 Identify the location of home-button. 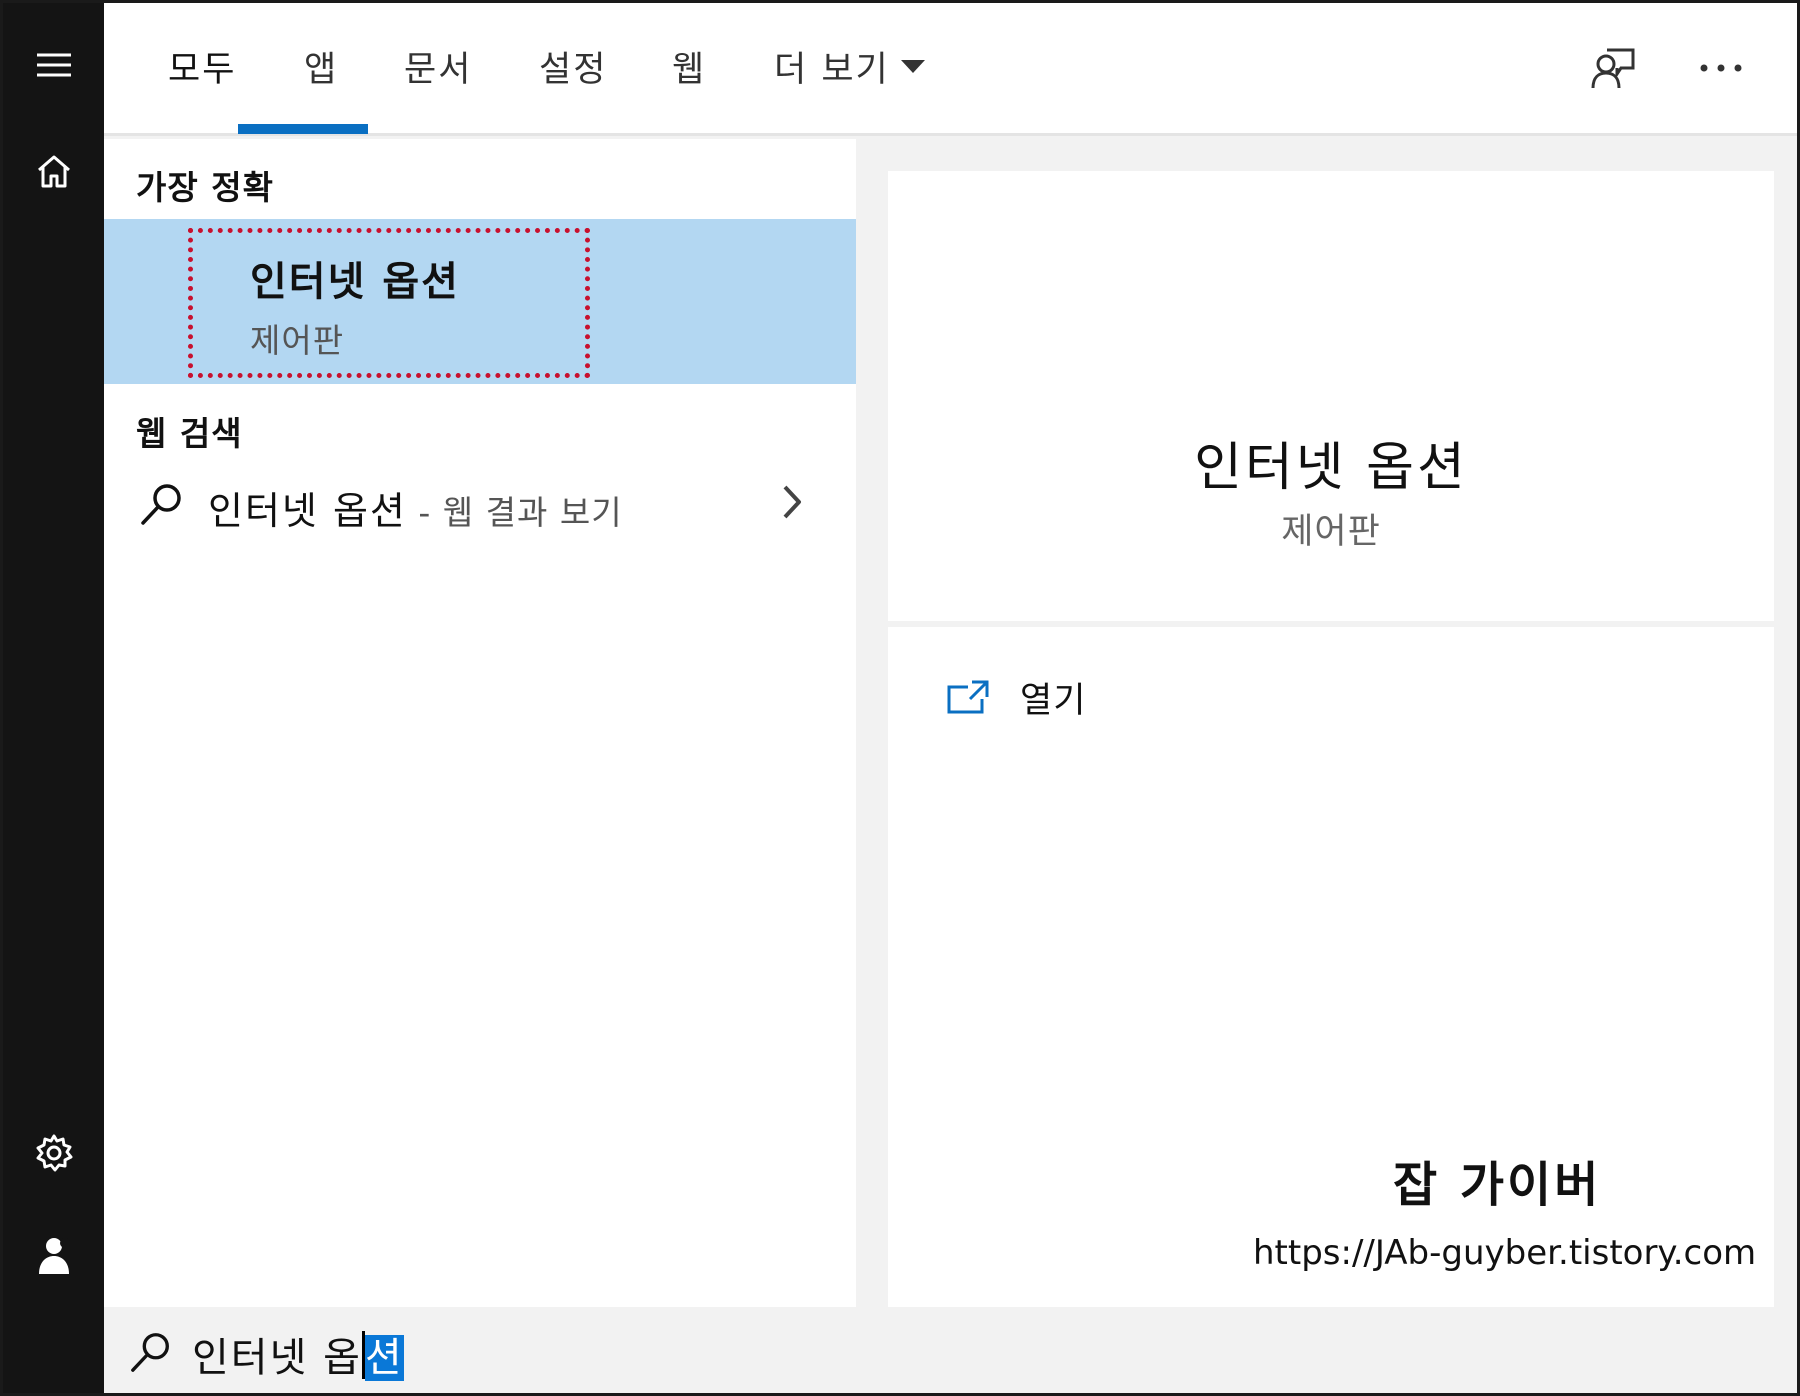
(53, 171).